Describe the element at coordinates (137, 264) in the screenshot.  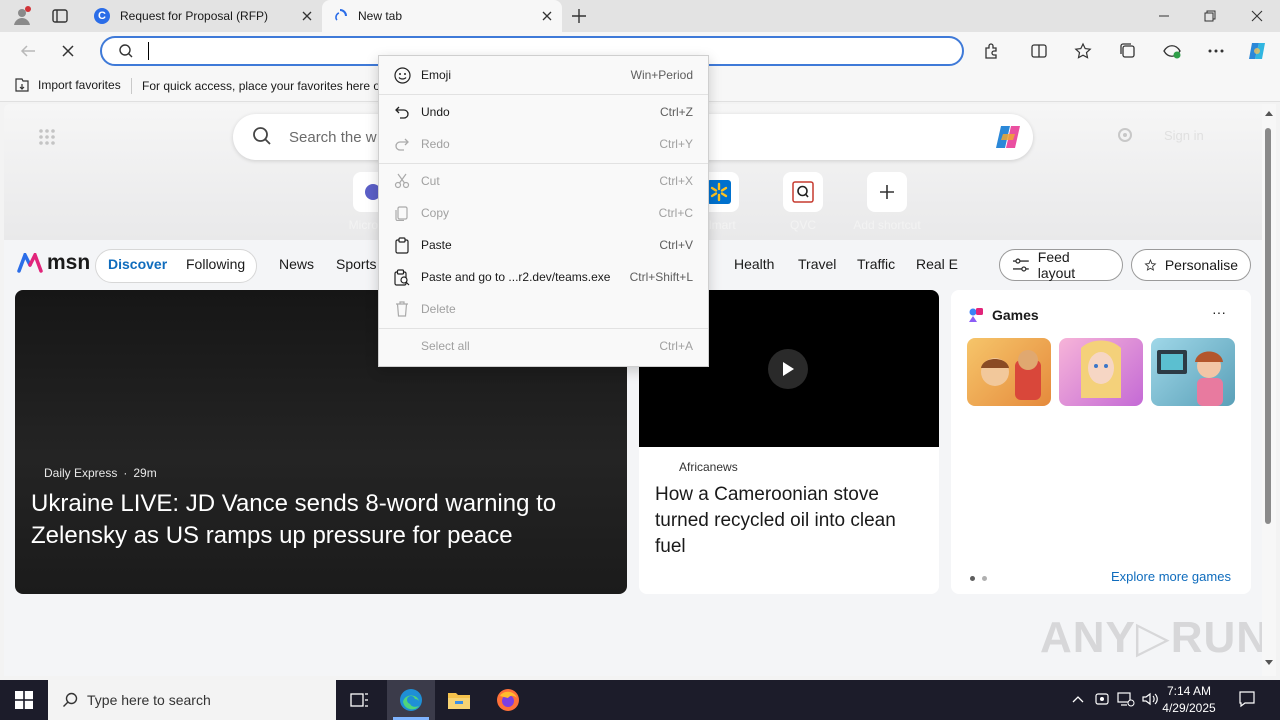
I see `tab-discover: Discover` at that location.